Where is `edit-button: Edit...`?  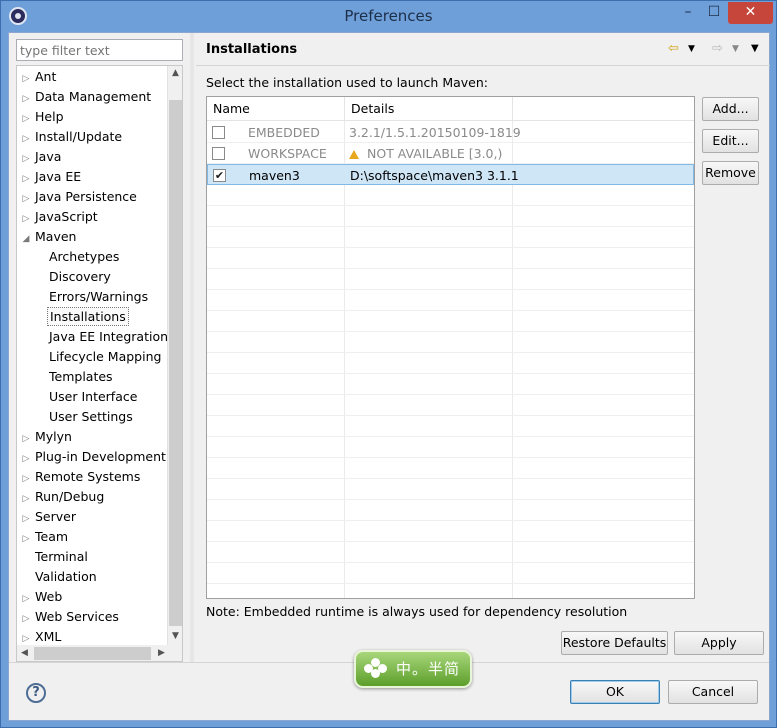
edit-button: Edit... is located at coordinates (730, 141).